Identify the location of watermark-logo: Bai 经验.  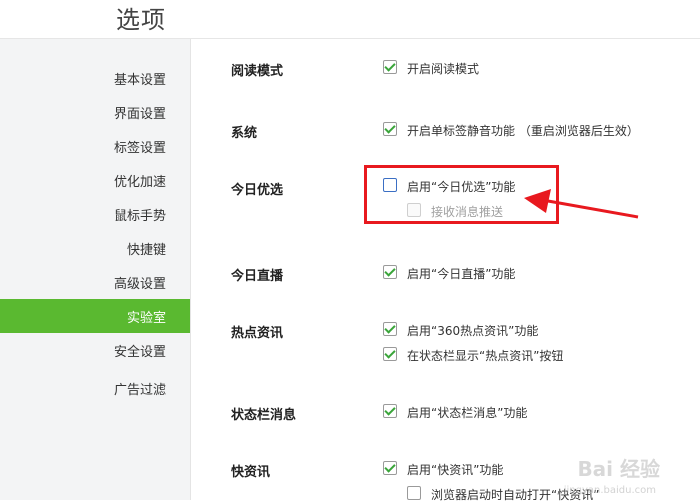
(618, 469).